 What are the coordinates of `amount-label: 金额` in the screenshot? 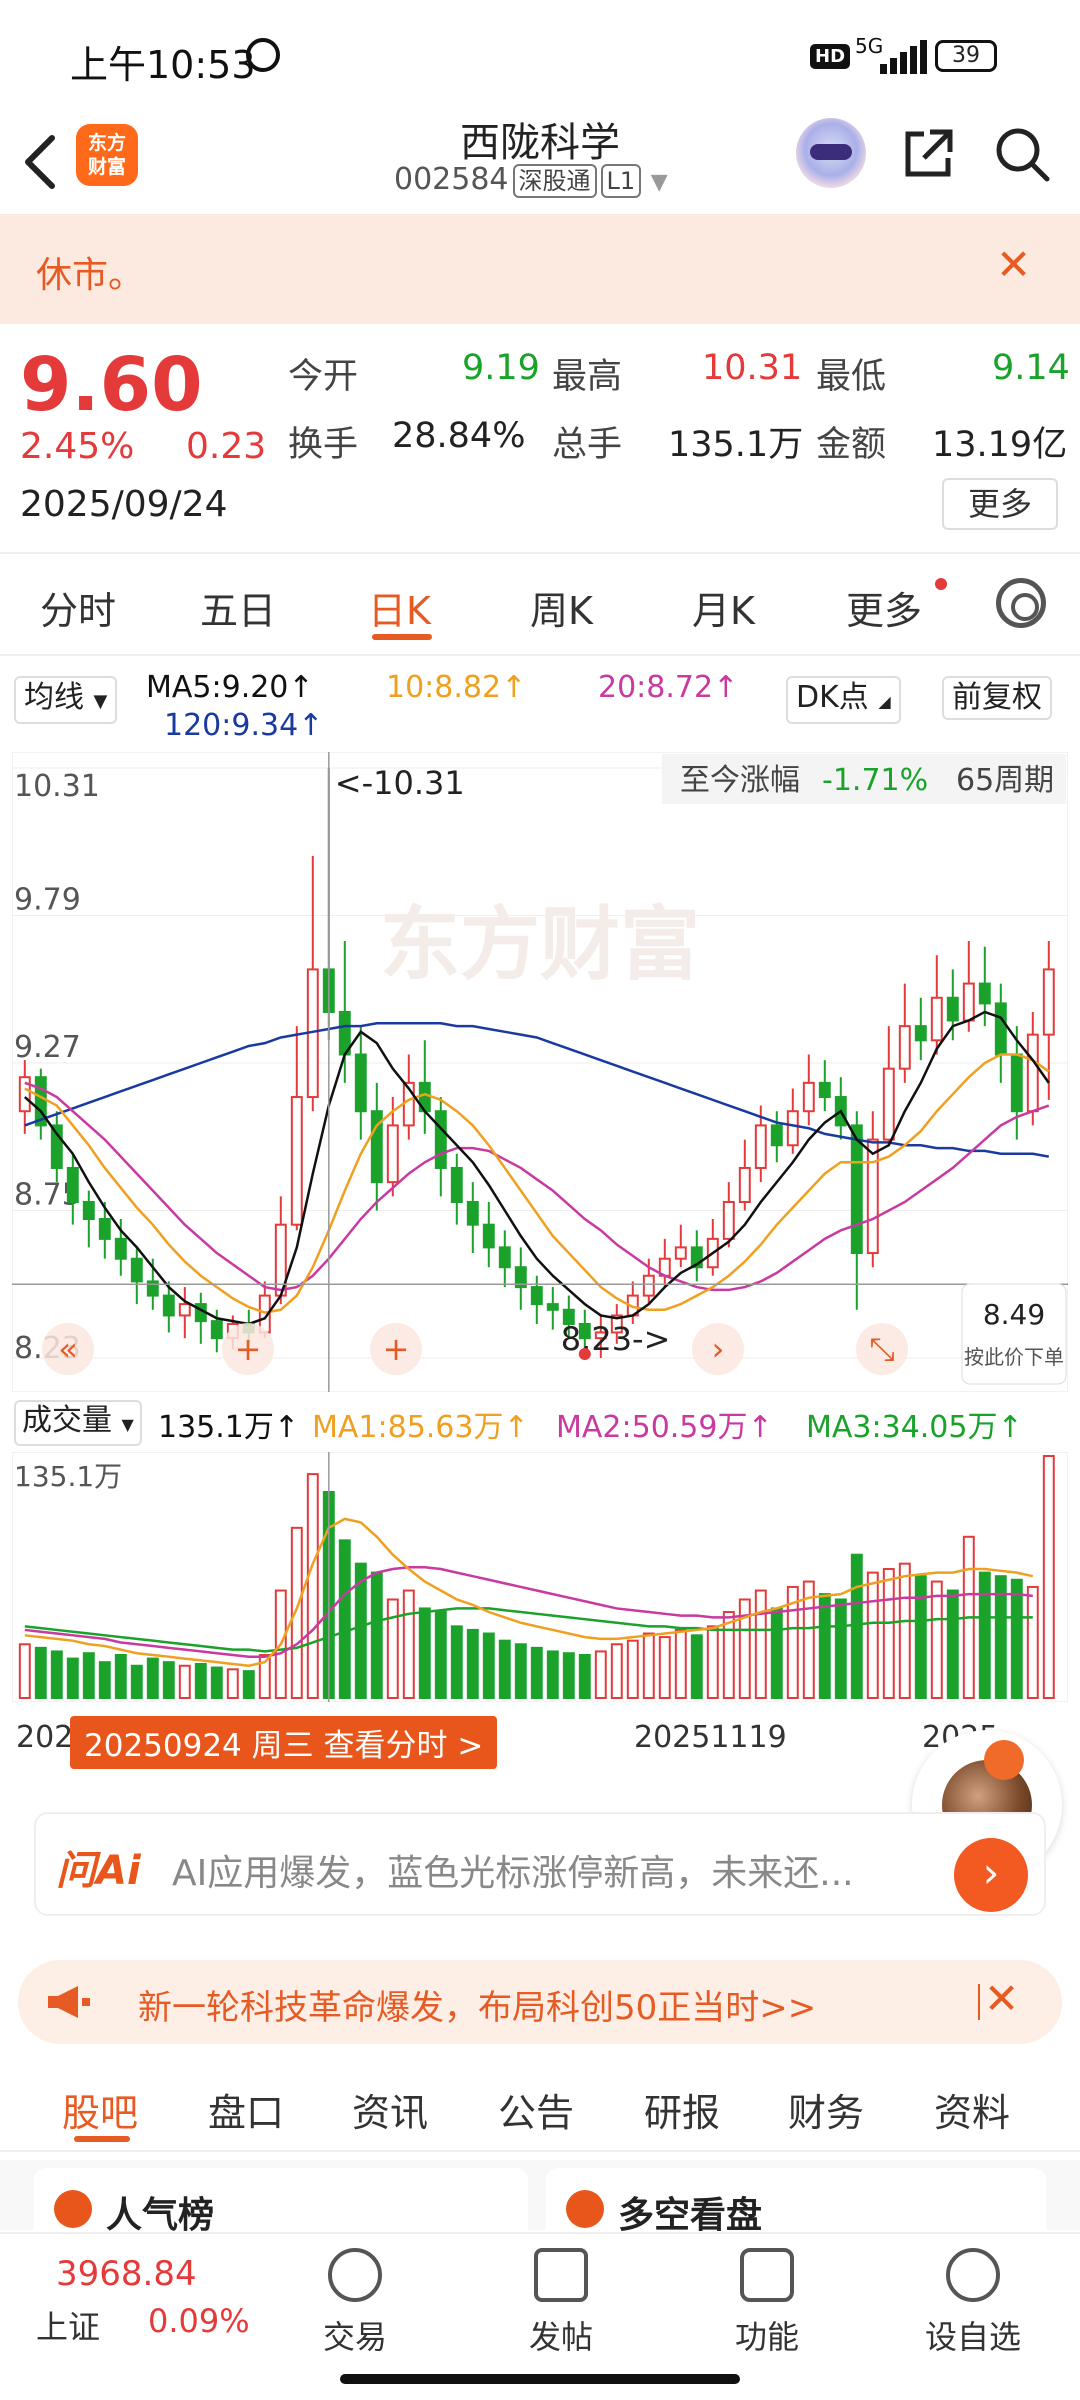 It's located at (851, 445).